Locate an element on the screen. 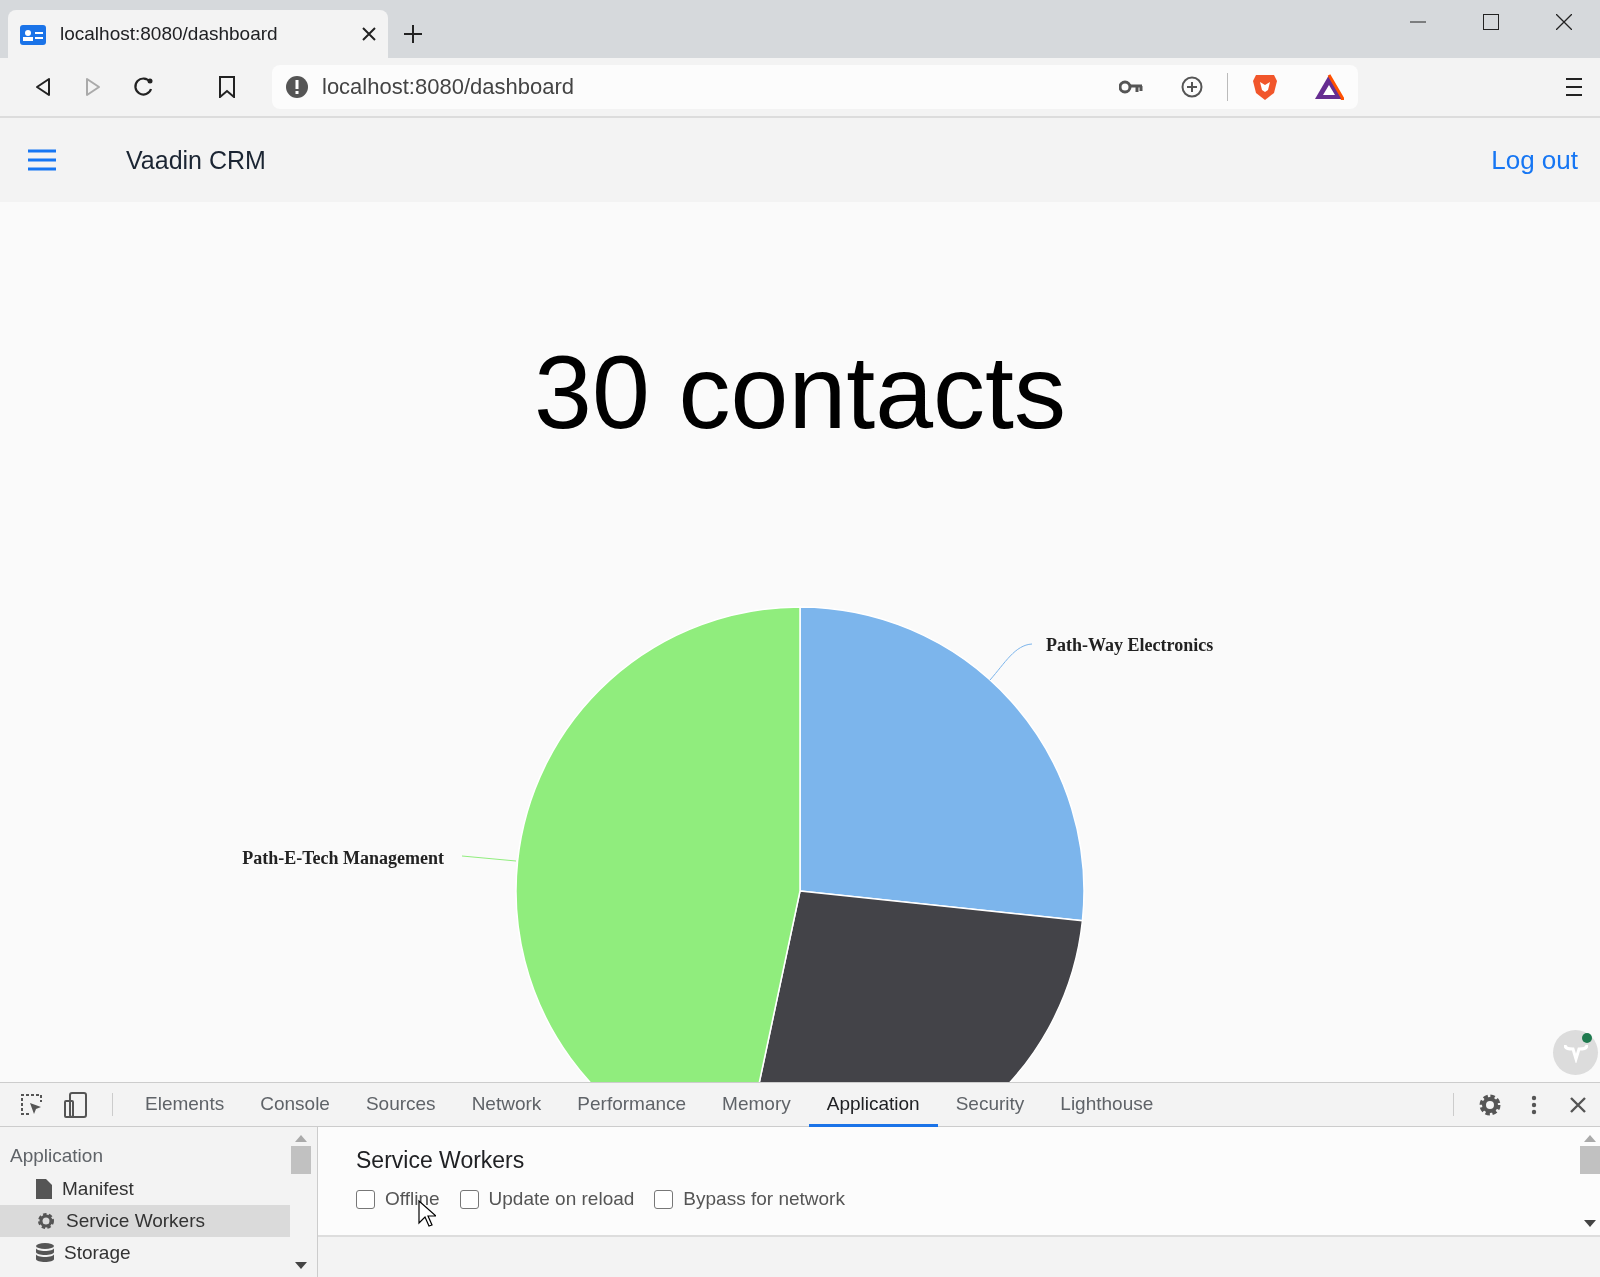 The width and height of the screenshot is (1600, 1277). devtools-tab: Elements is located at coordinates (185, 1105).